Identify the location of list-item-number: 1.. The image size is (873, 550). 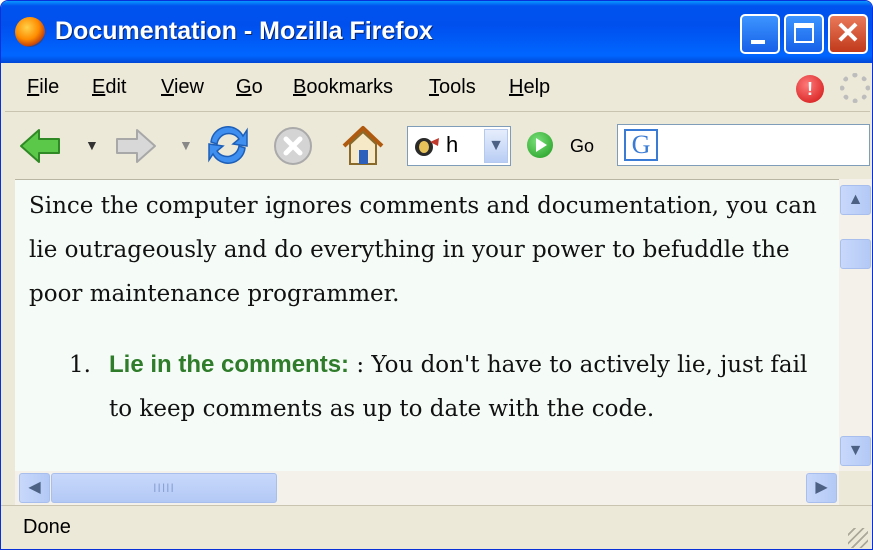
(80, 365).